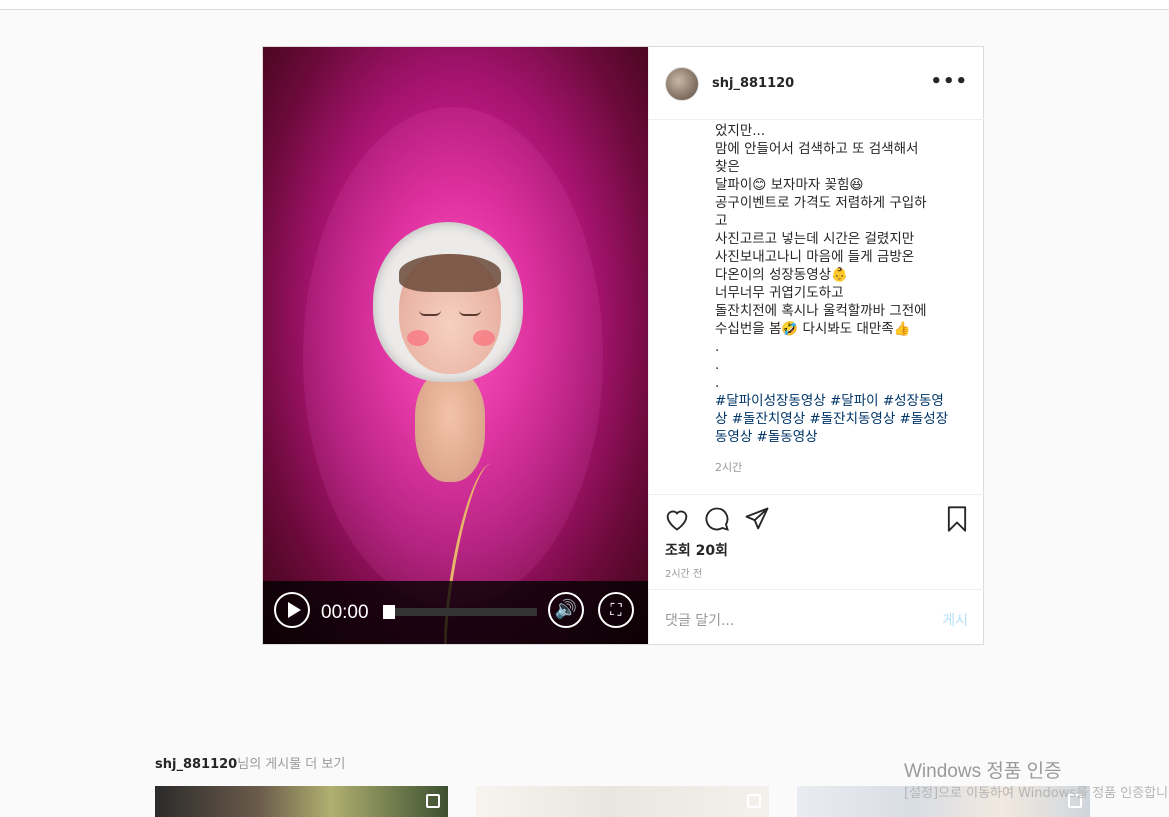  Describe the element at coordinates (816, 617) in the screenshot. I see `comment-form: 댓글 달기... 게시` at that location.